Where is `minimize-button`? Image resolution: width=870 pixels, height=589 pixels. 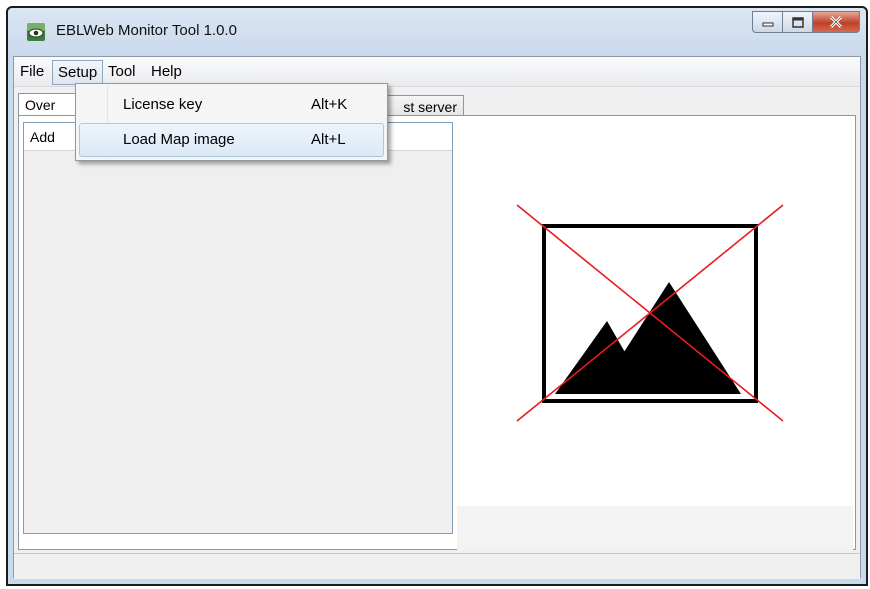 minimize-button is located at coordinates (767, 22).